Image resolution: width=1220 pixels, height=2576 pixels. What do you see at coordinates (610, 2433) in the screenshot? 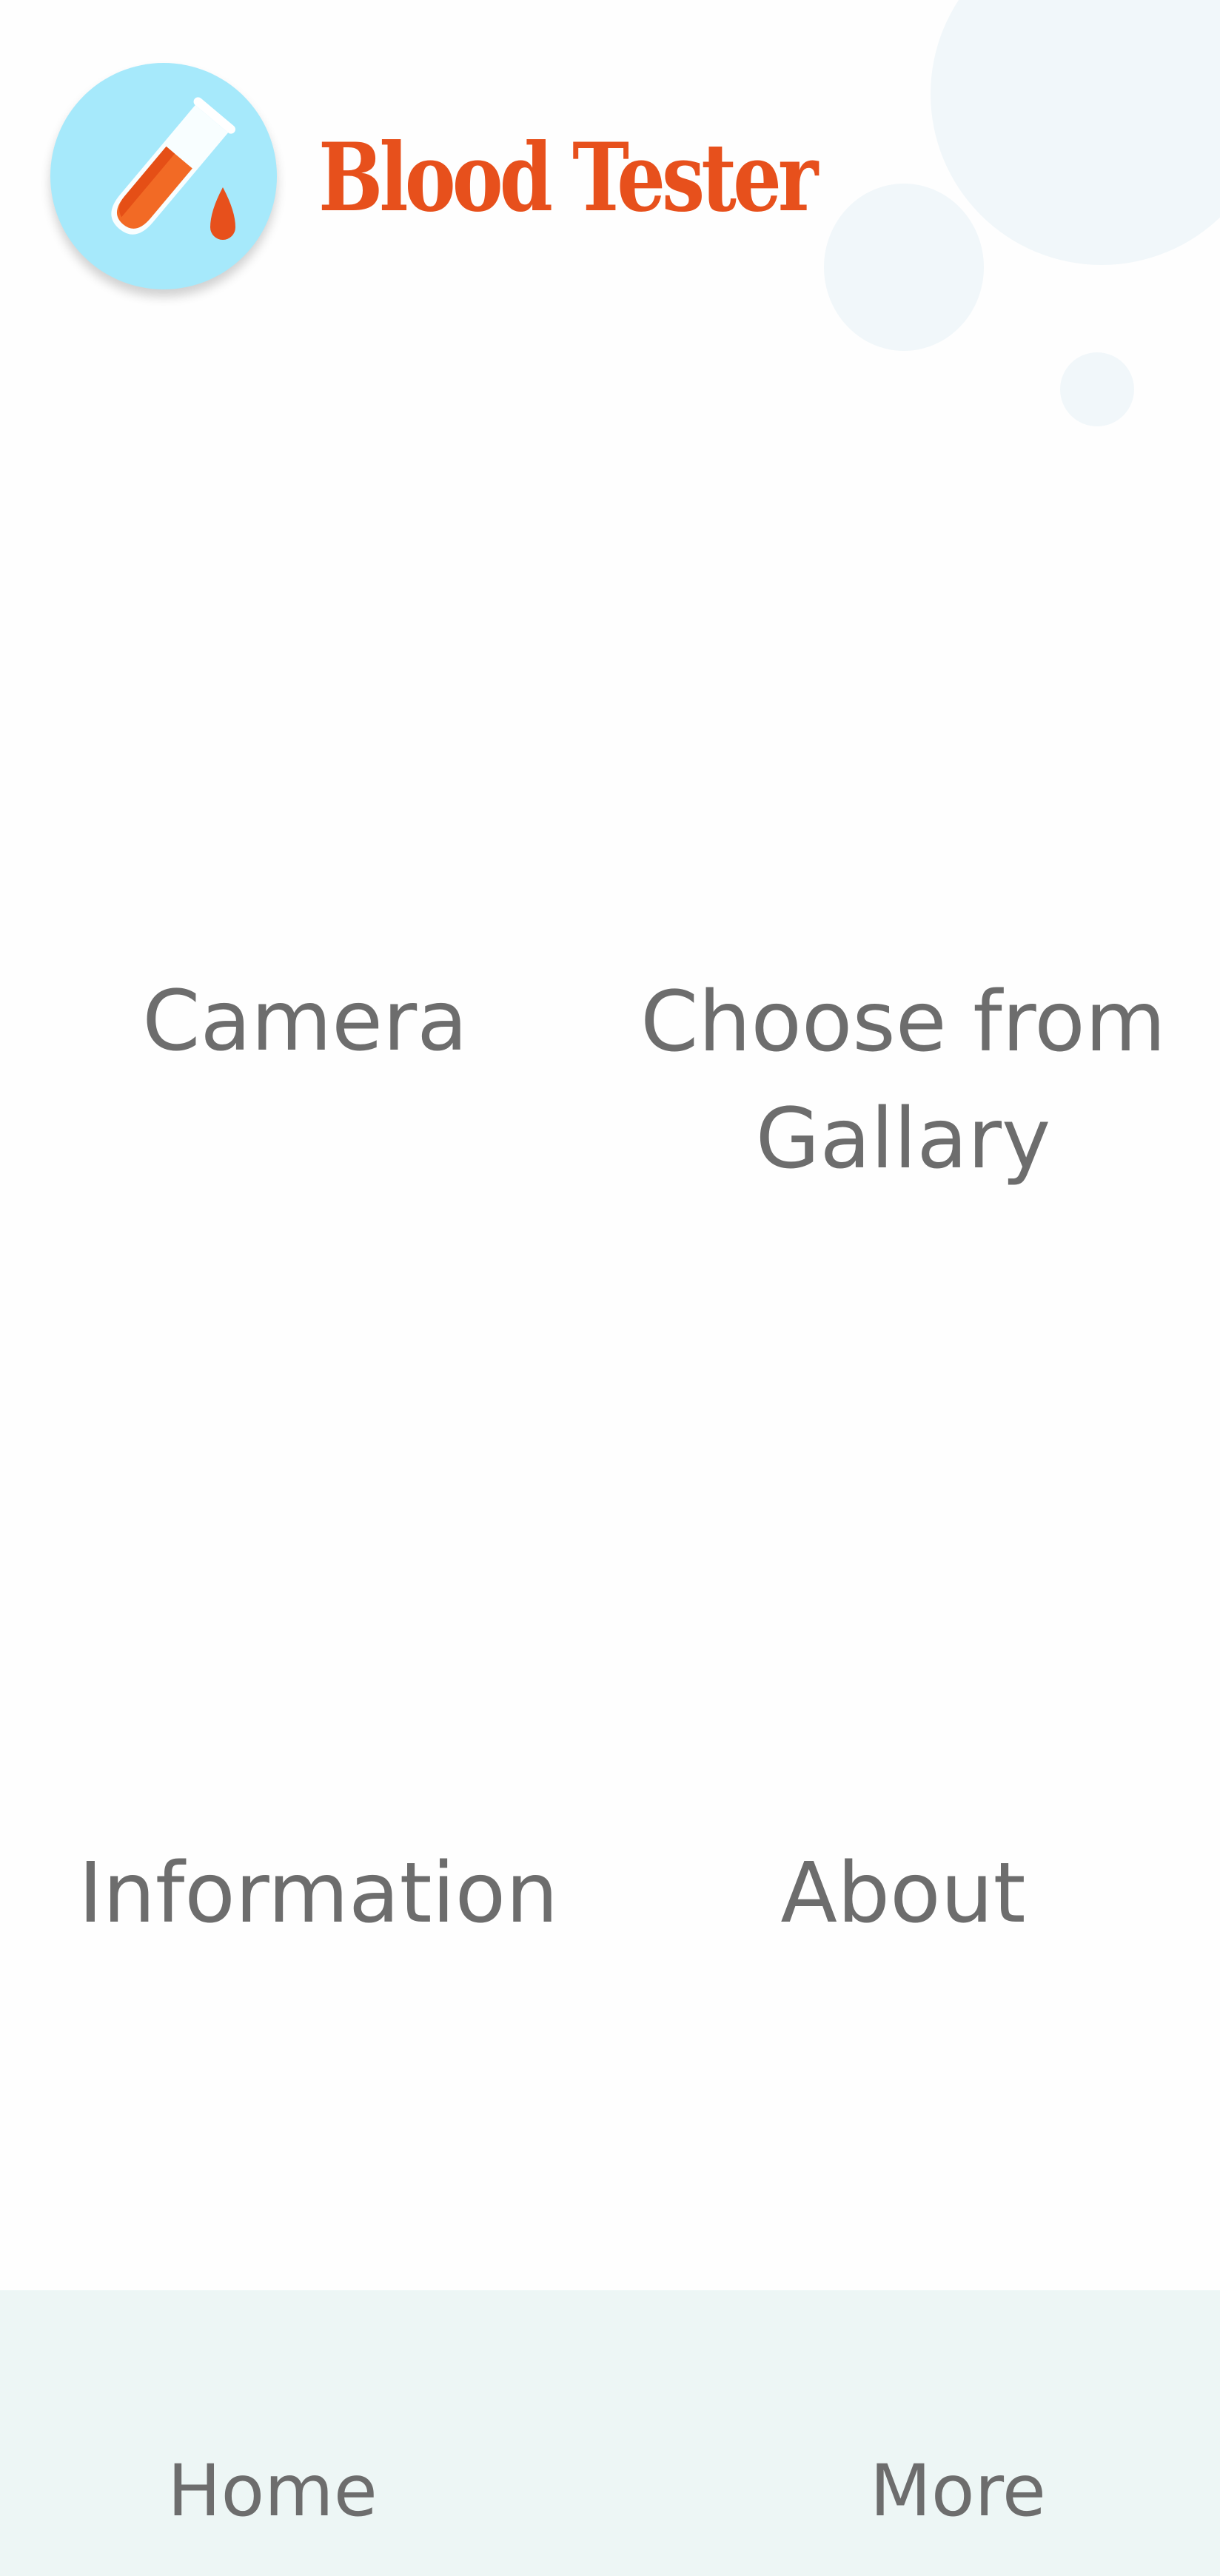
I see `bottom-navigation: Home More` at bounding box center [610, 2433].